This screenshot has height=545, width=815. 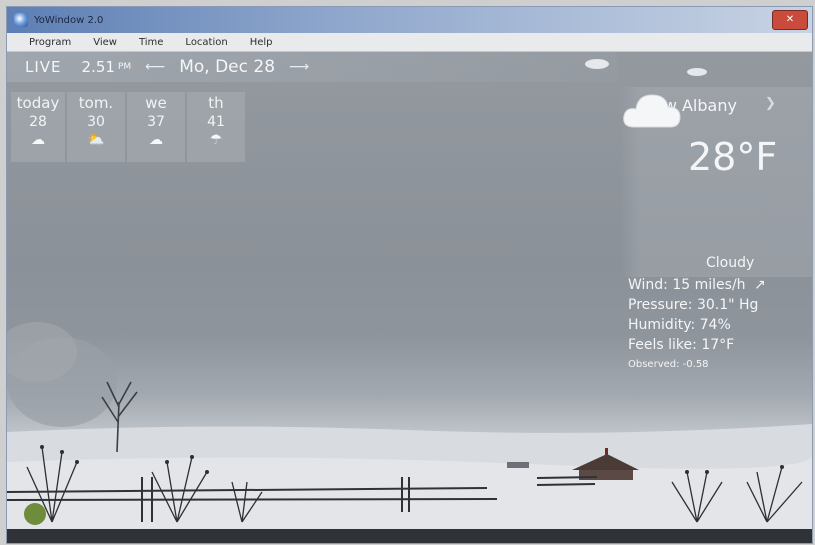 I want to click on menu-bar: Program View Time Location Help, so click(x=409, y=42).